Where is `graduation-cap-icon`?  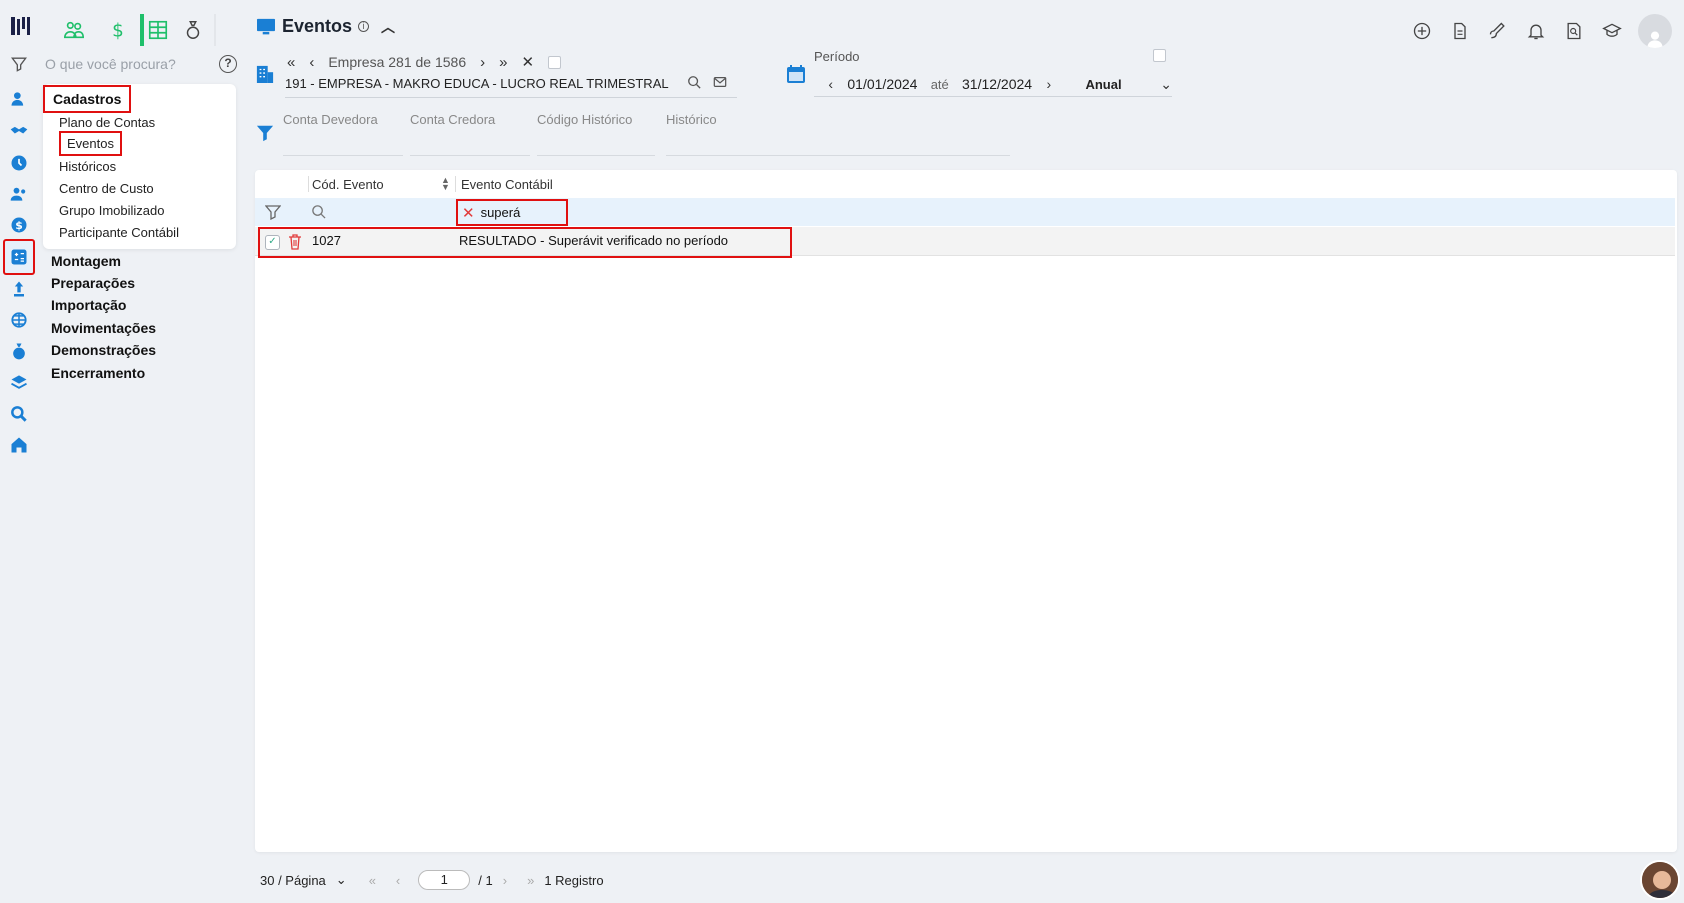 graduation-cap-icon is located at coordinates (1612, 31).